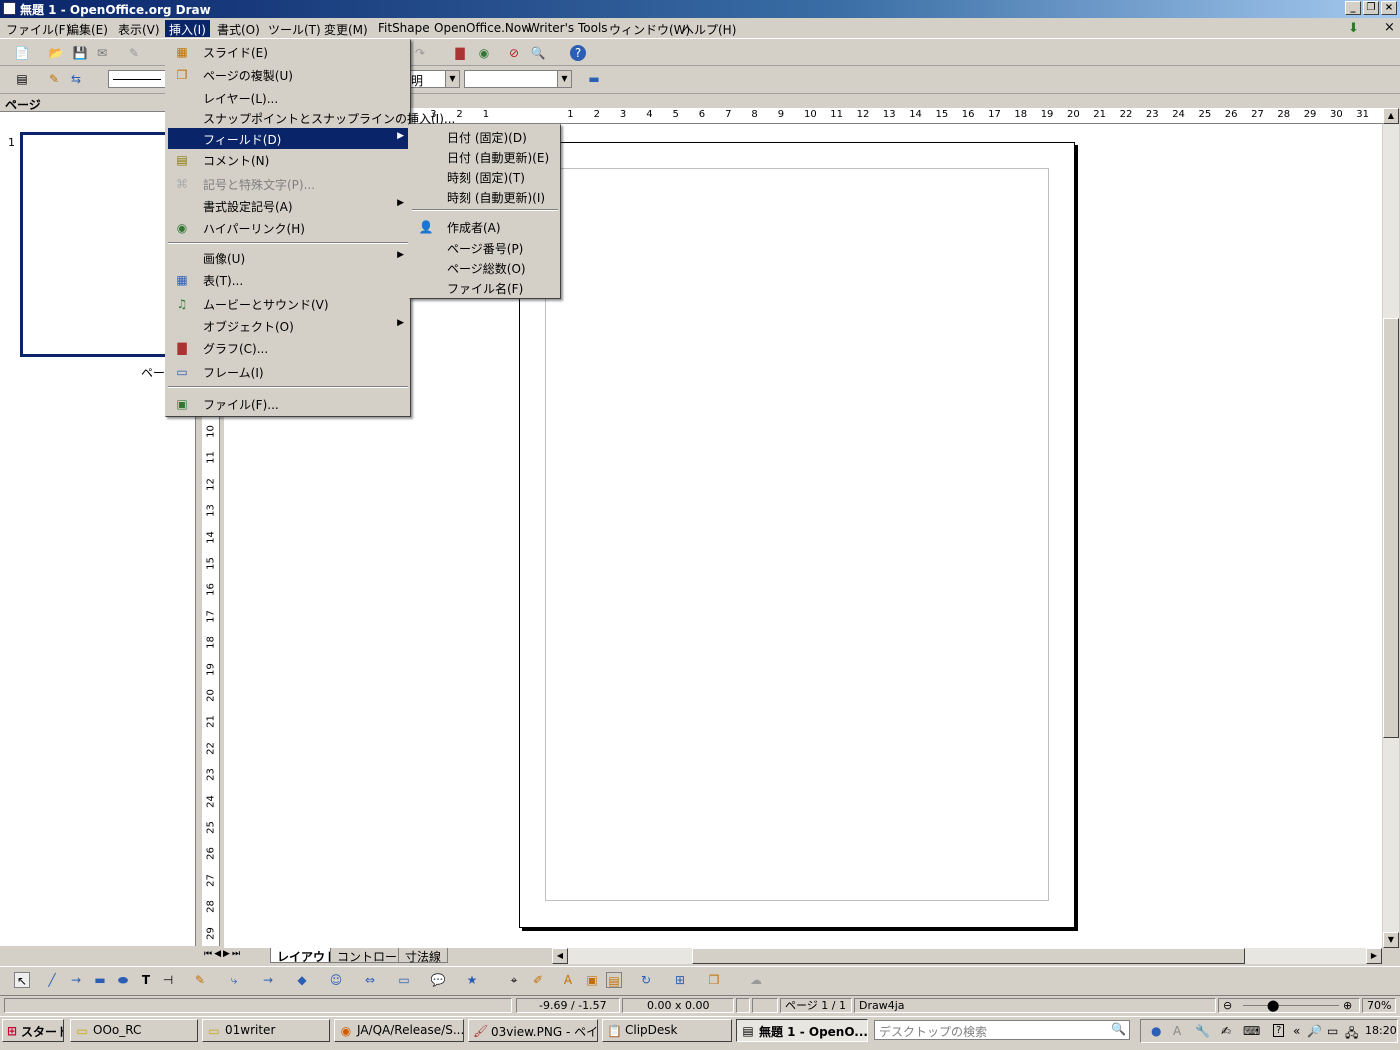 The image size is (1400, 1050). I want to click on ime-icon: A, so click(1177, 1031).